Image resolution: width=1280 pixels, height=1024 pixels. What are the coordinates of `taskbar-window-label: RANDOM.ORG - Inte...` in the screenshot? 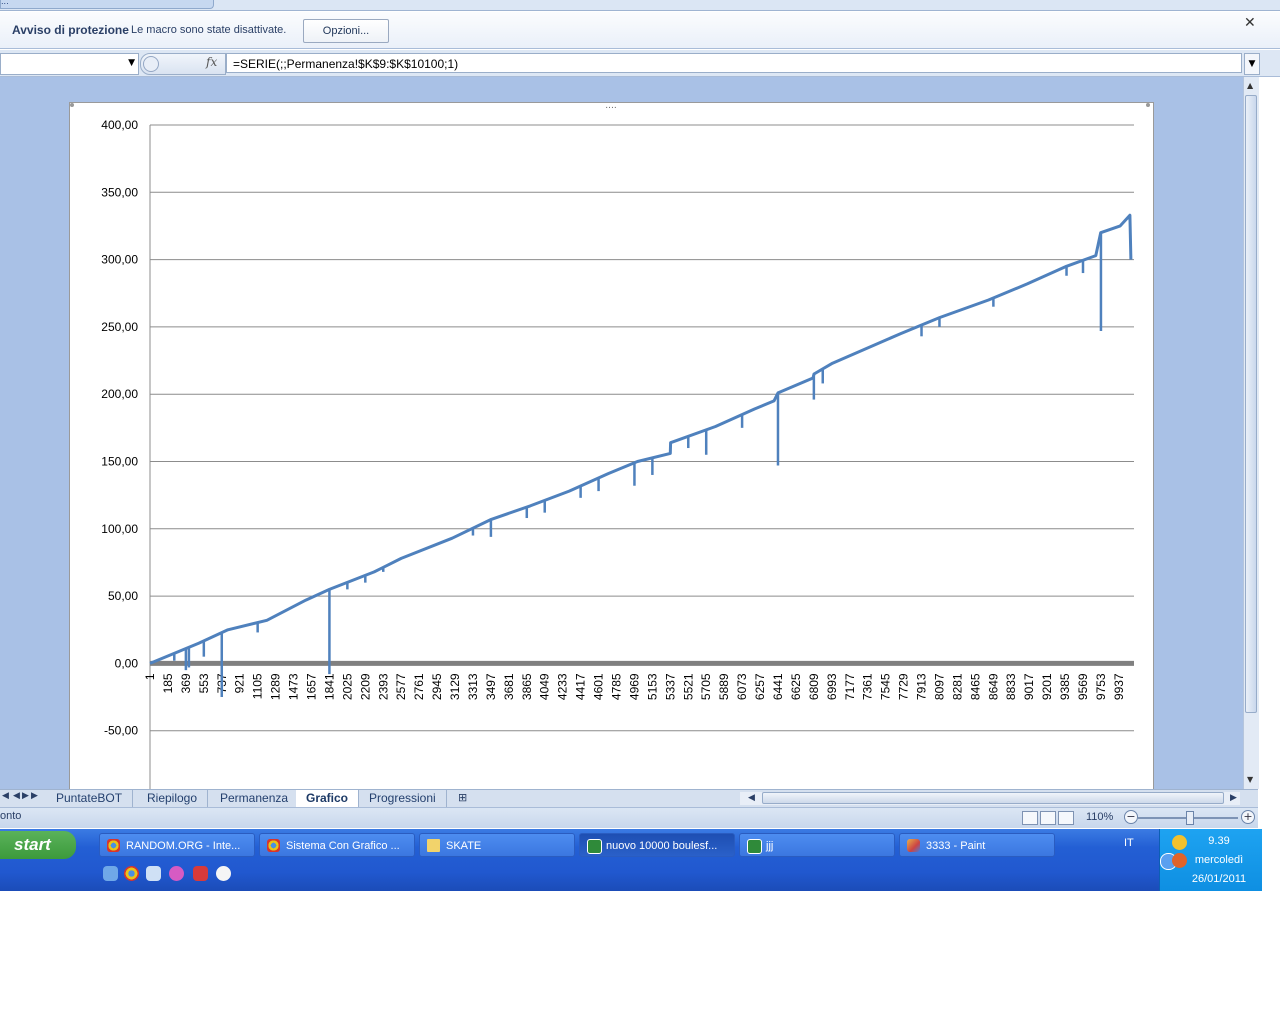 It's located at (183, 846).